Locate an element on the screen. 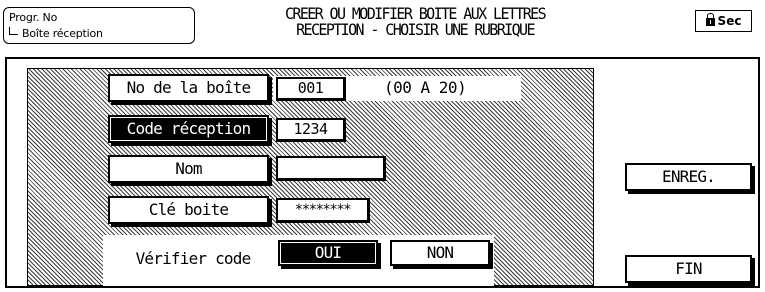 The width and height of the screenshot is (765, 292). box-number-field: 001 is located at coordinates (311, 89).